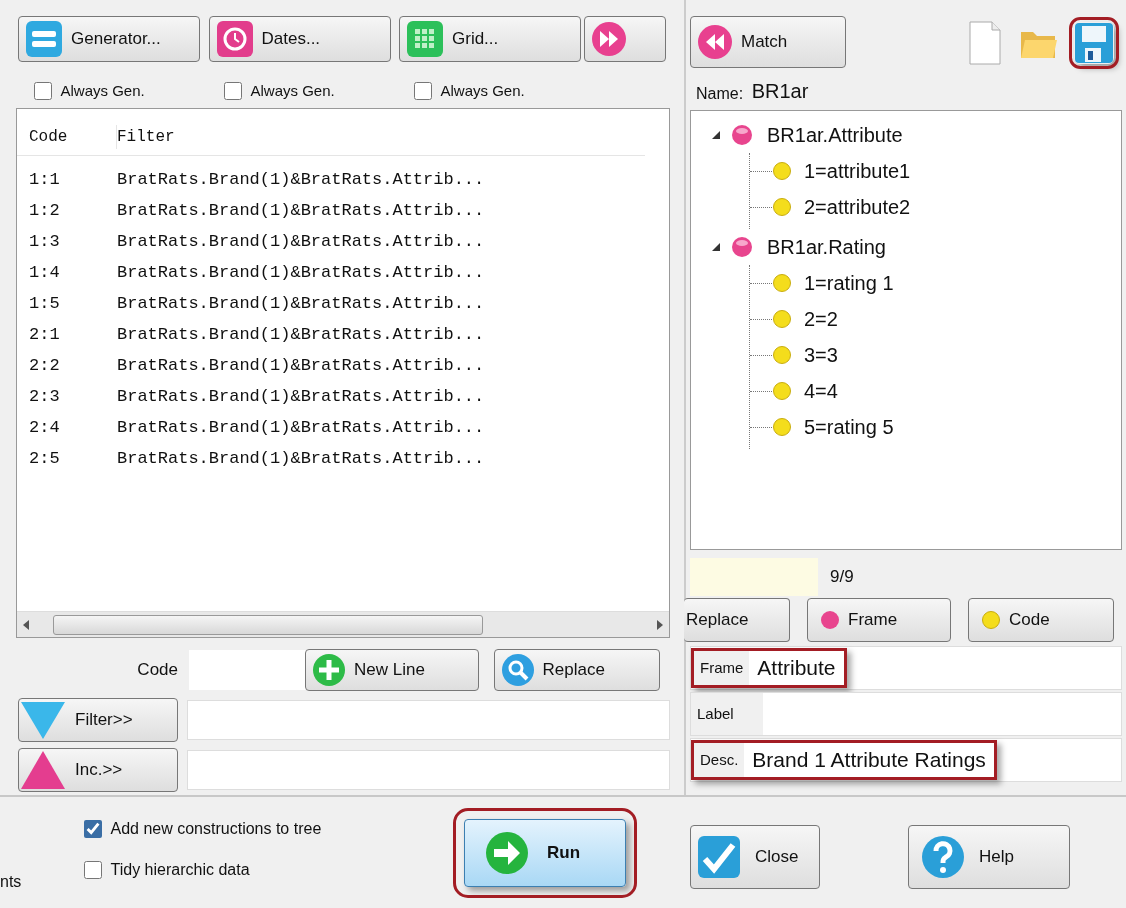  Describe the element at coordinates (821, 391) in the screenshot. I see `tree-node: 4=4` at that location.